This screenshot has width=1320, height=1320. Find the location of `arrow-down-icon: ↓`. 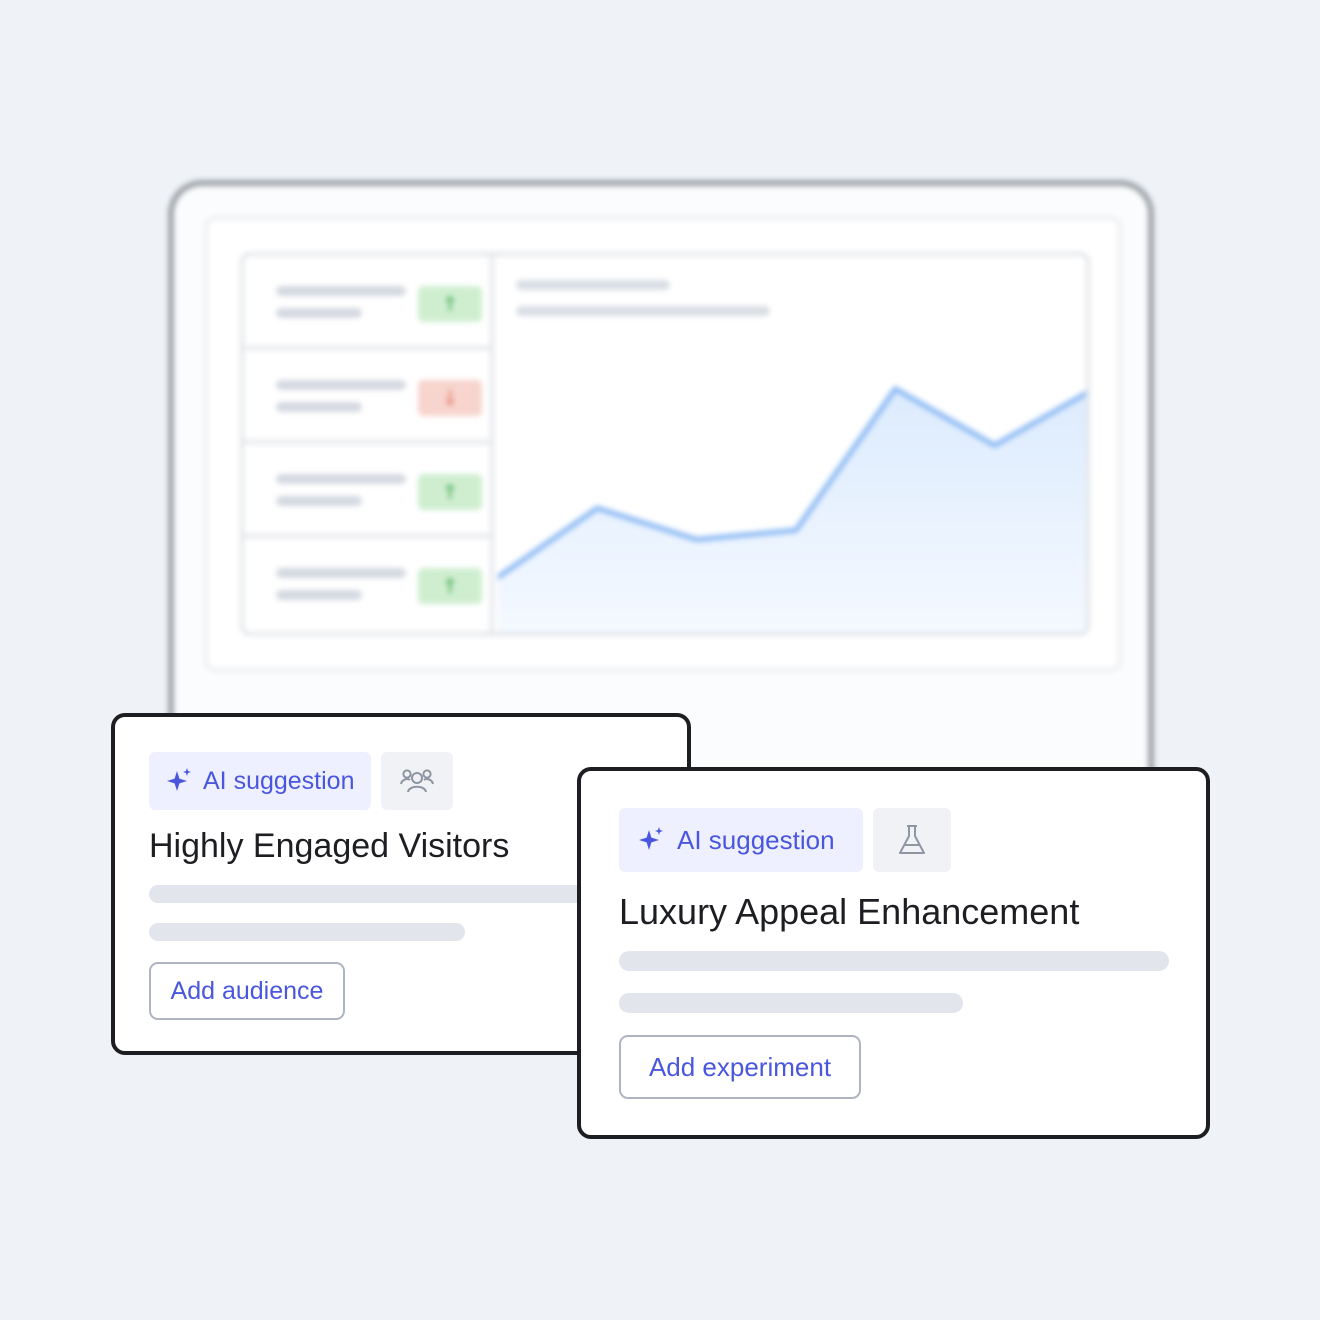

arrow-down-icon: ↓ is located at coordinates (450, 398).